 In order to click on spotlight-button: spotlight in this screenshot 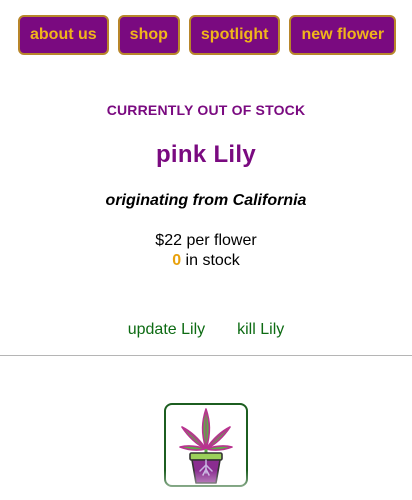, I will do `click(234, 35)`.